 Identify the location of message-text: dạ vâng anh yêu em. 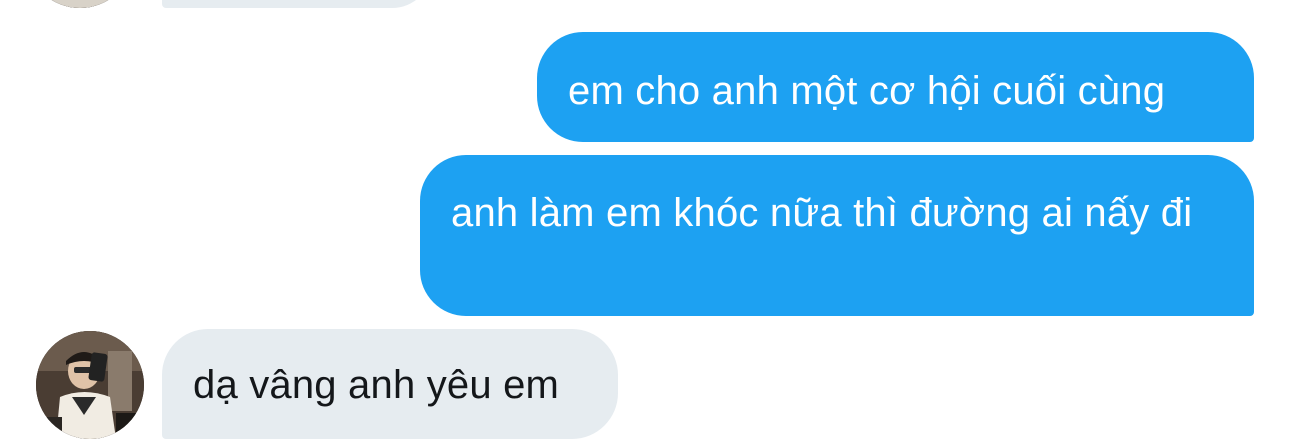
(376, 385).